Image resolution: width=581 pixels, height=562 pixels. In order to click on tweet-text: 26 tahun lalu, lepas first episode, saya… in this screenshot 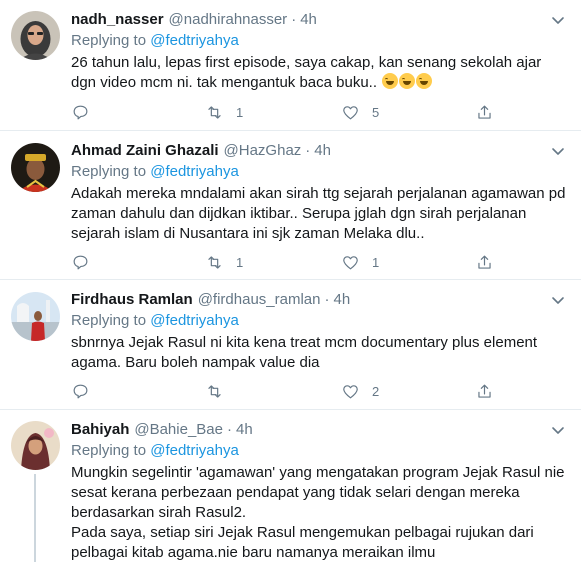, I will do `click(319, 73)`.